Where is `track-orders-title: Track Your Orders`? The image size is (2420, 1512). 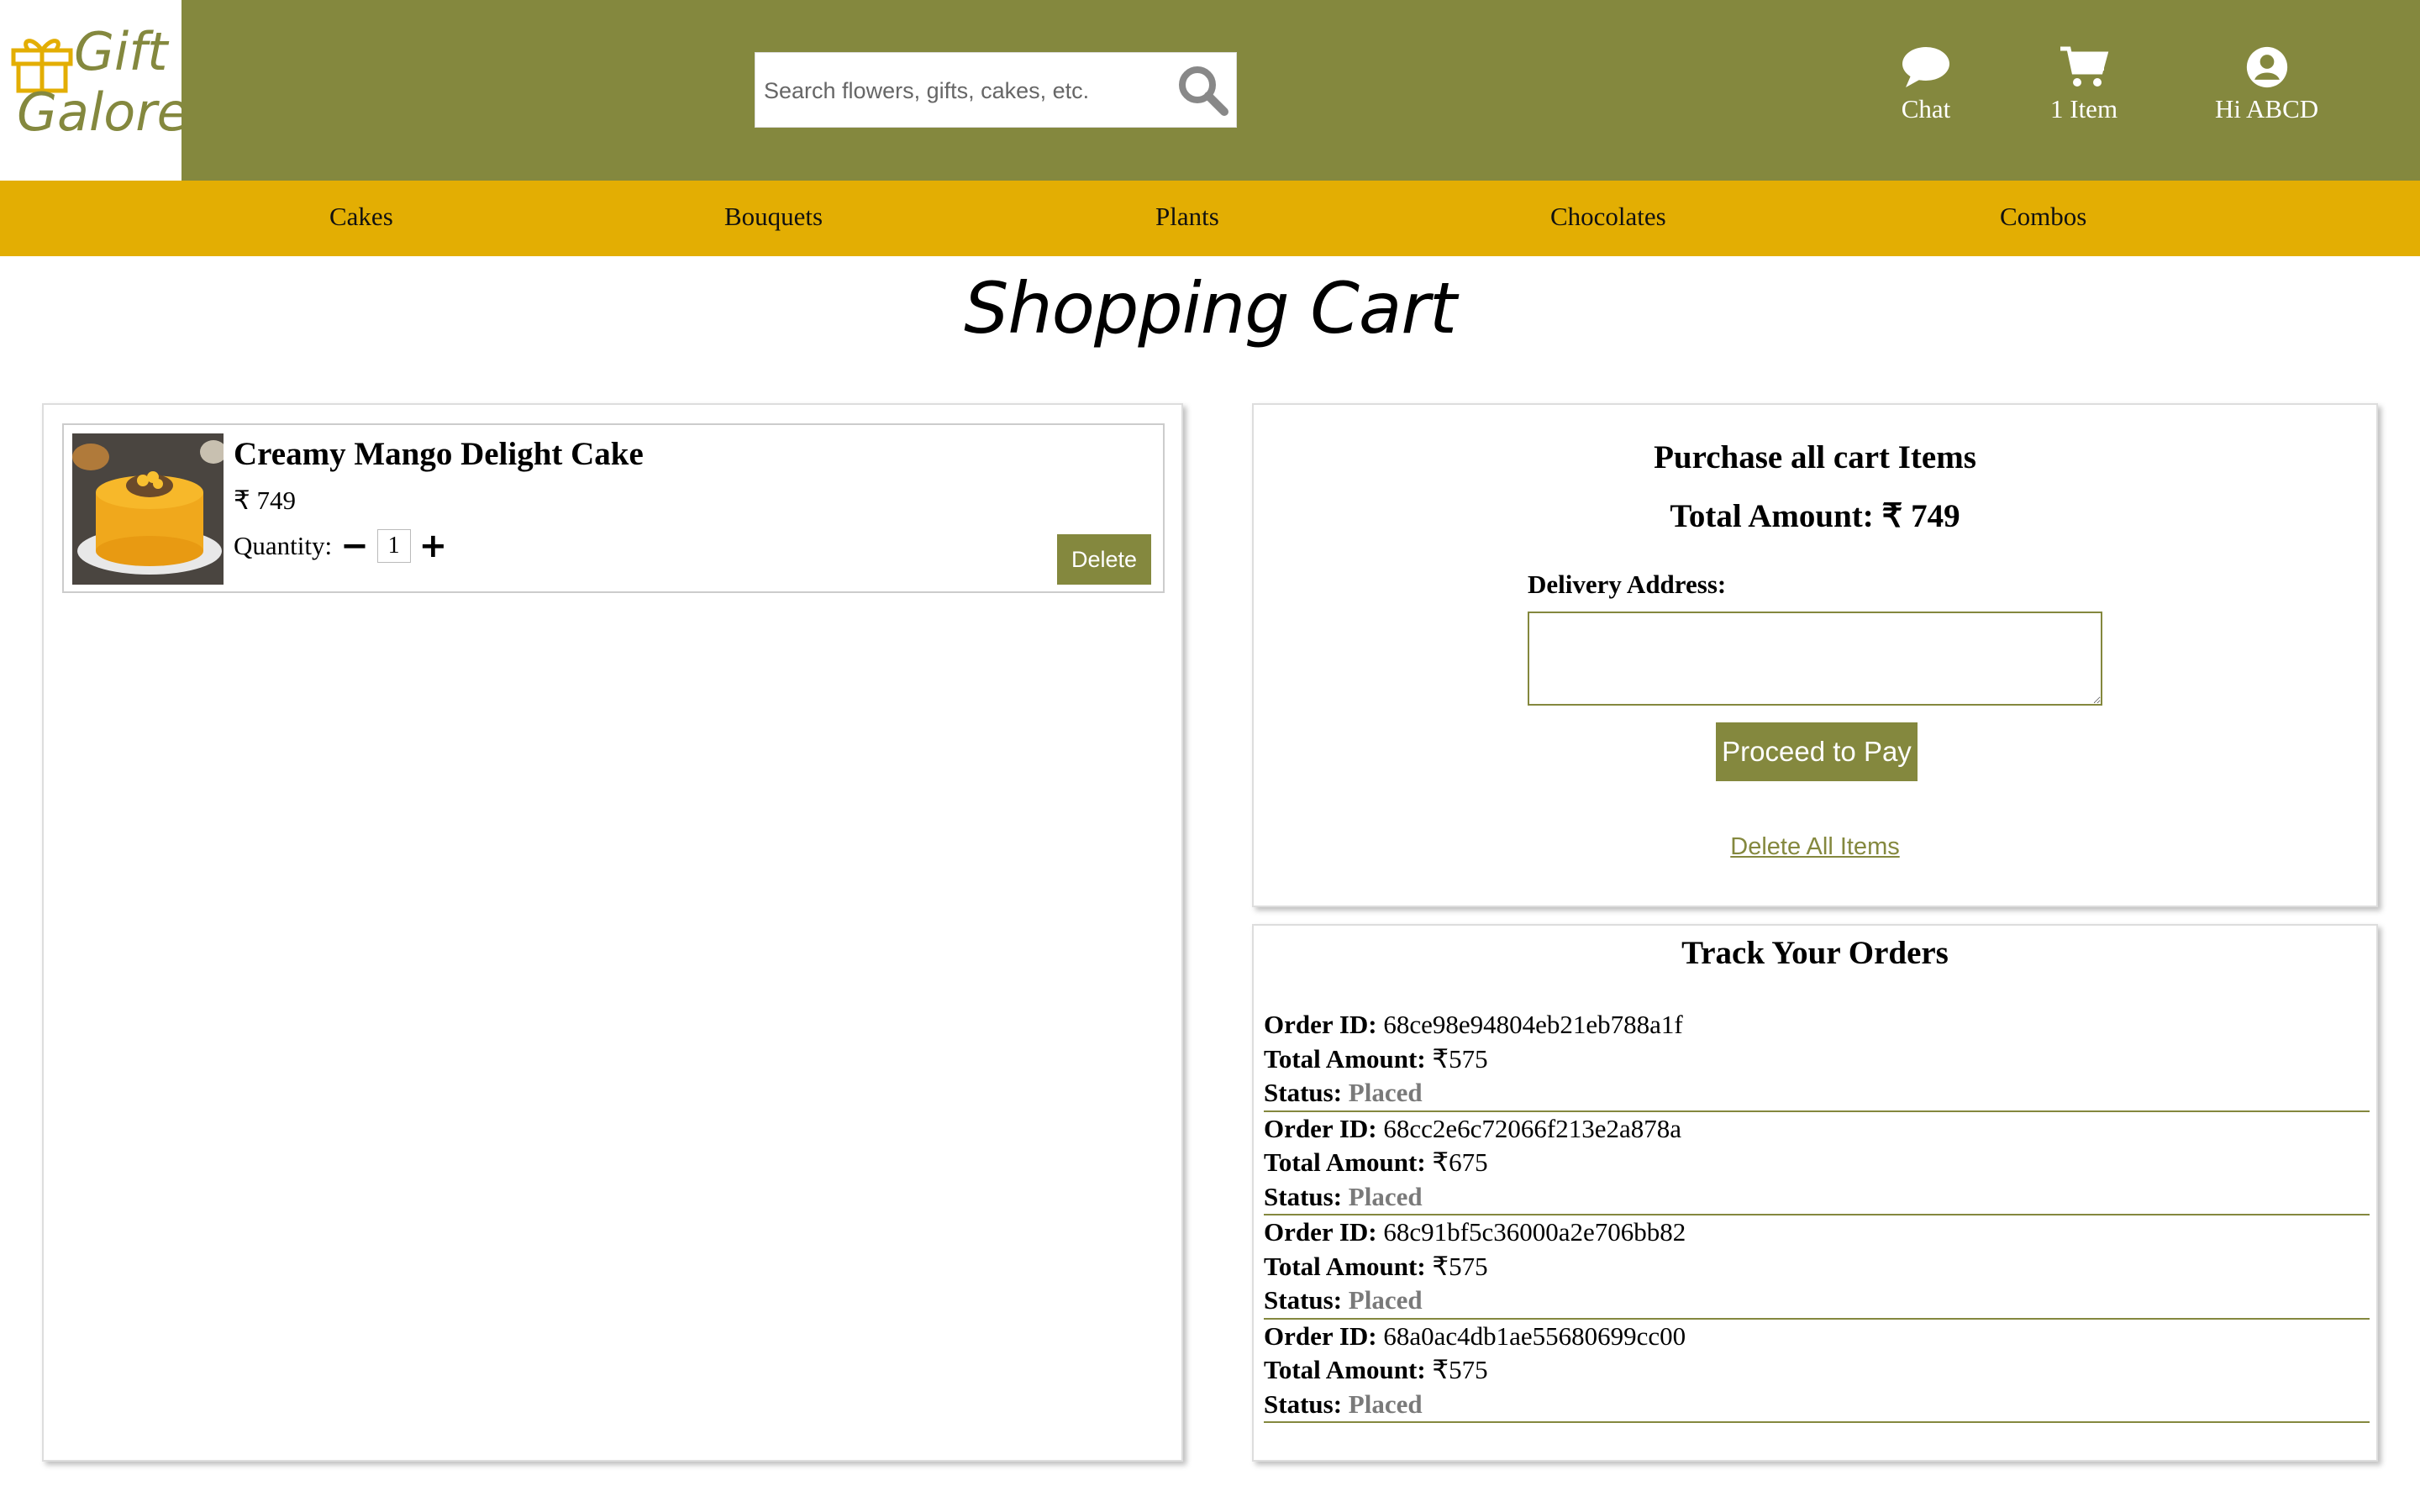
track-orders-title: Track Your Orders is located at coordinates (1815, 953).